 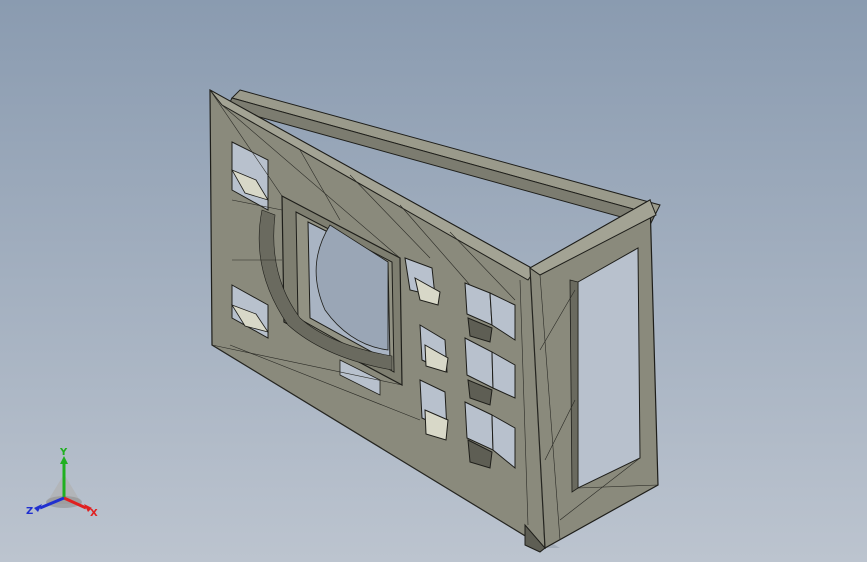 I want to click on z-axis-label: Z, so click(x=29, y=511).